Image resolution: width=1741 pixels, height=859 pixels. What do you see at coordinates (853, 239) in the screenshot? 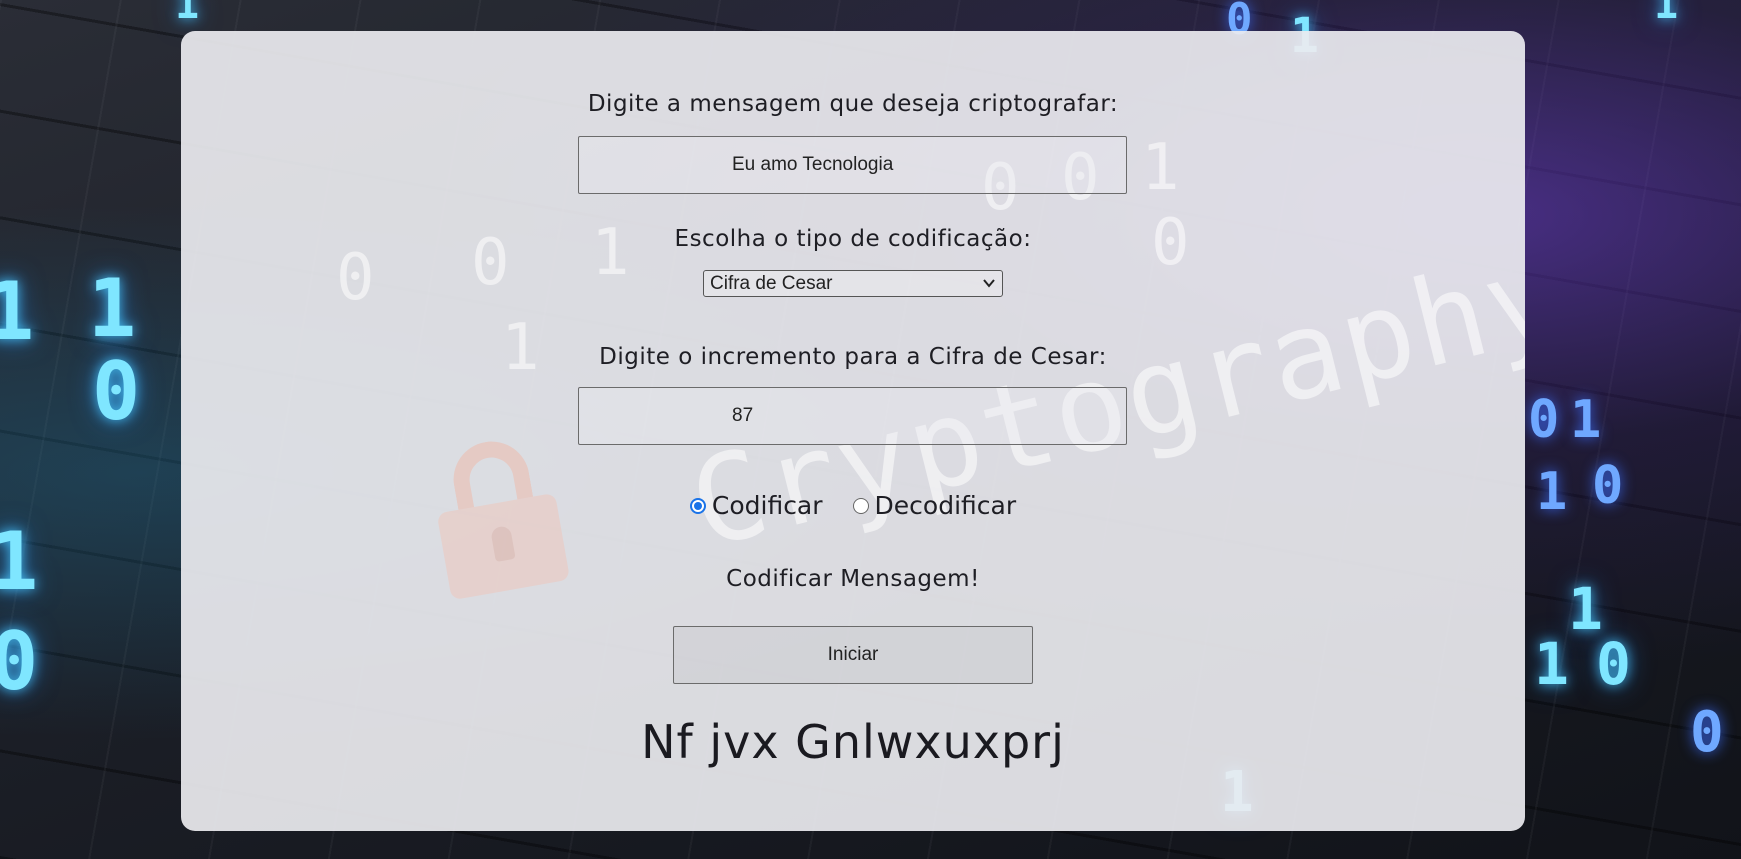
I see `encoding-label: Escolha o tipo de codificação:` at bounding box center [853, 239].